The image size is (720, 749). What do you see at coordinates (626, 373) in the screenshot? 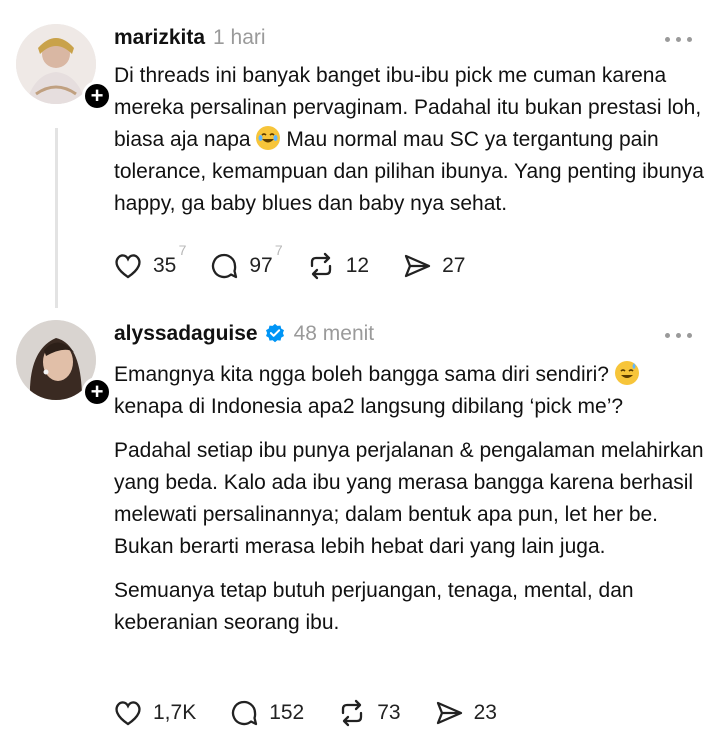
I see `sweat-smile-emoji-icon` at bounding box center [626, 373].